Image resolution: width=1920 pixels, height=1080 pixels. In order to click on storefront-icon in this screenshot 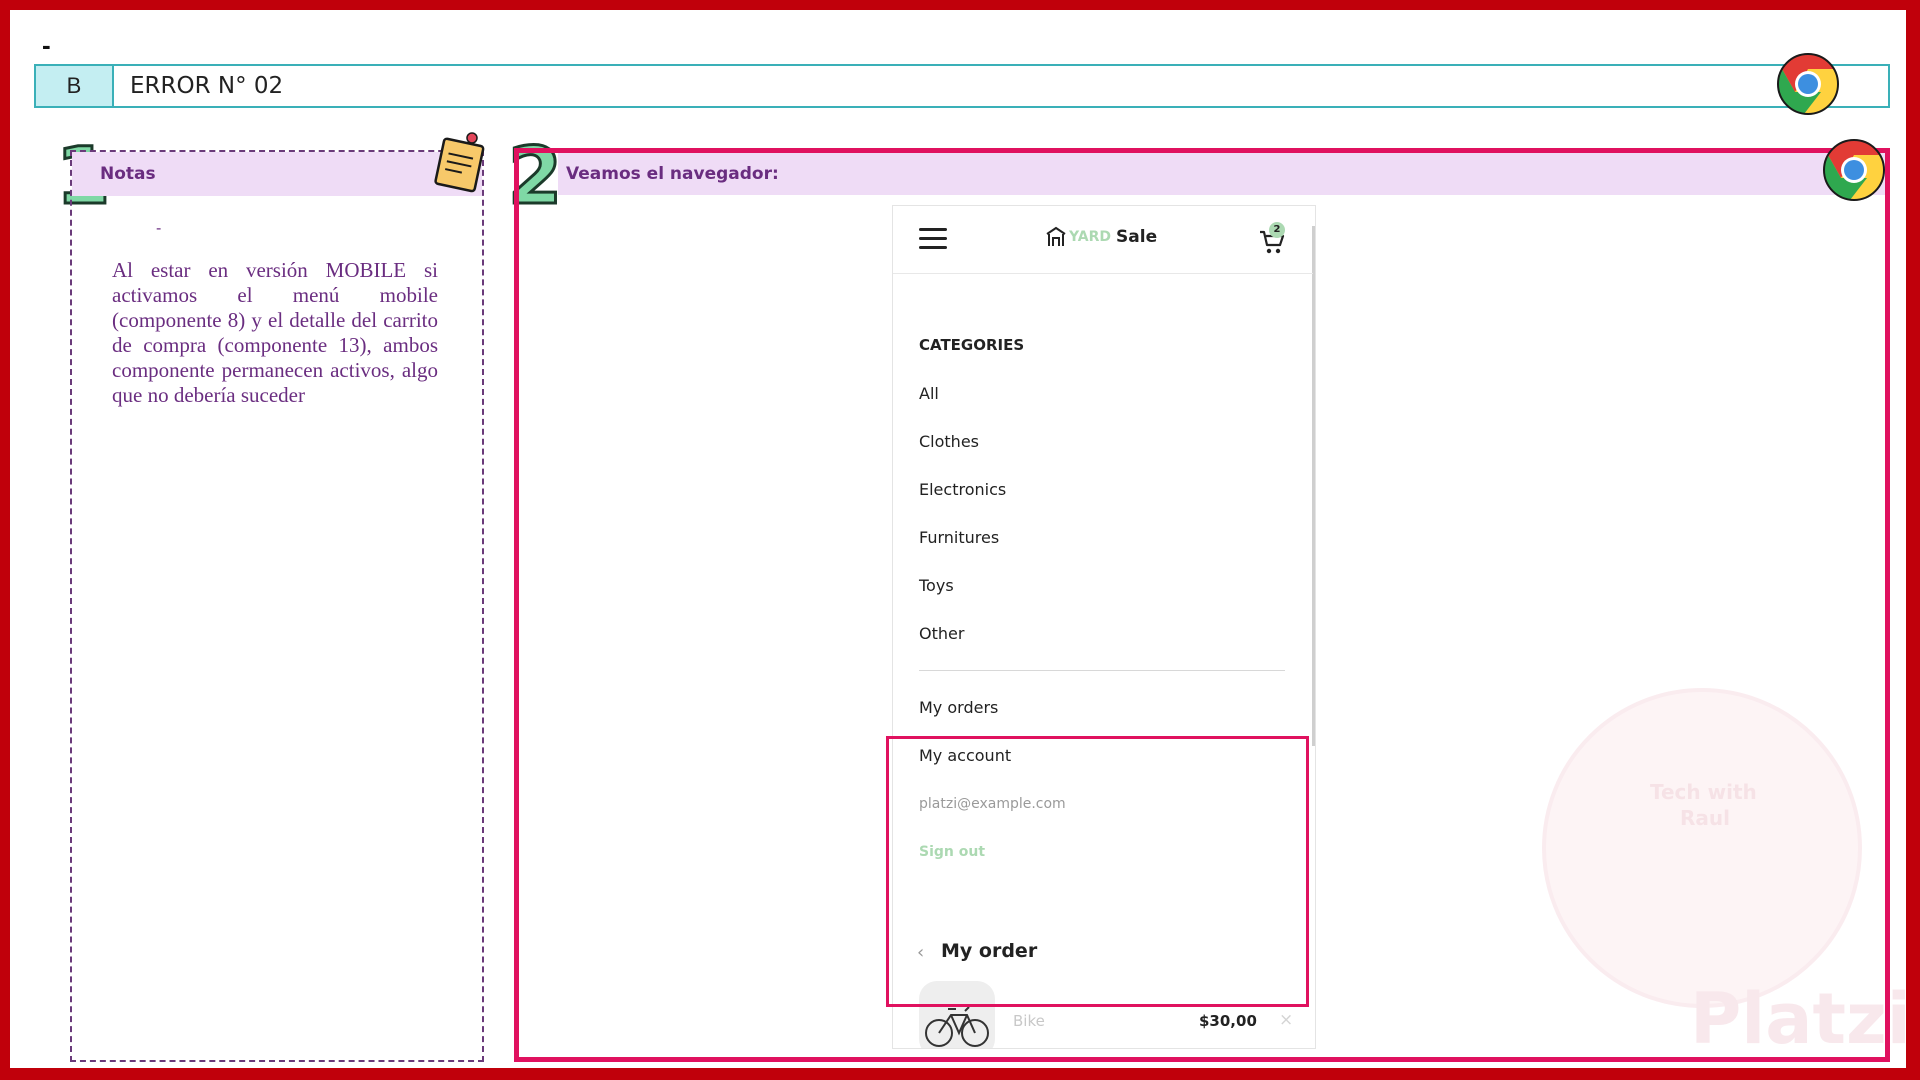, I will do `click(1056, 236)`.